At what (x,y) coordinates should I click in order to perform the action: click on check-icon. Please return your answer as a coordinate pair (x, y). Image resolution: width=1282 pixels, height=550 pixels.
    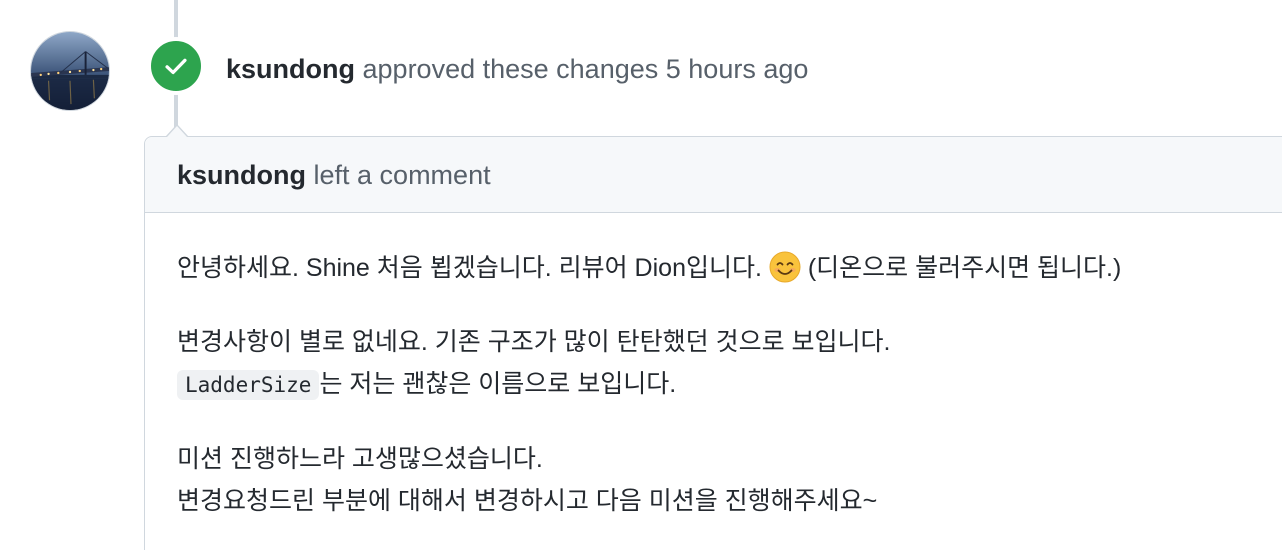
    Looking at the image, I should click on (176, 66).